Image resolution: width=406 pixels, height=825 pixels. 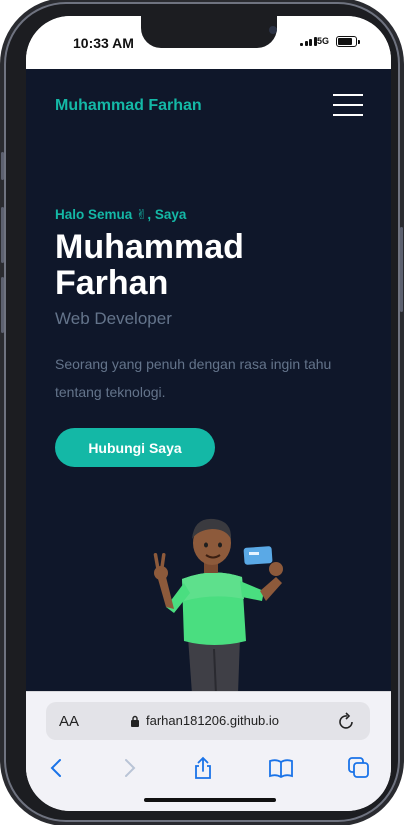 What do you see at coordinates (128, 106) in the screenshot?
I see `site-brand: Muhammad Farhan` at bounding box center [128, 106].